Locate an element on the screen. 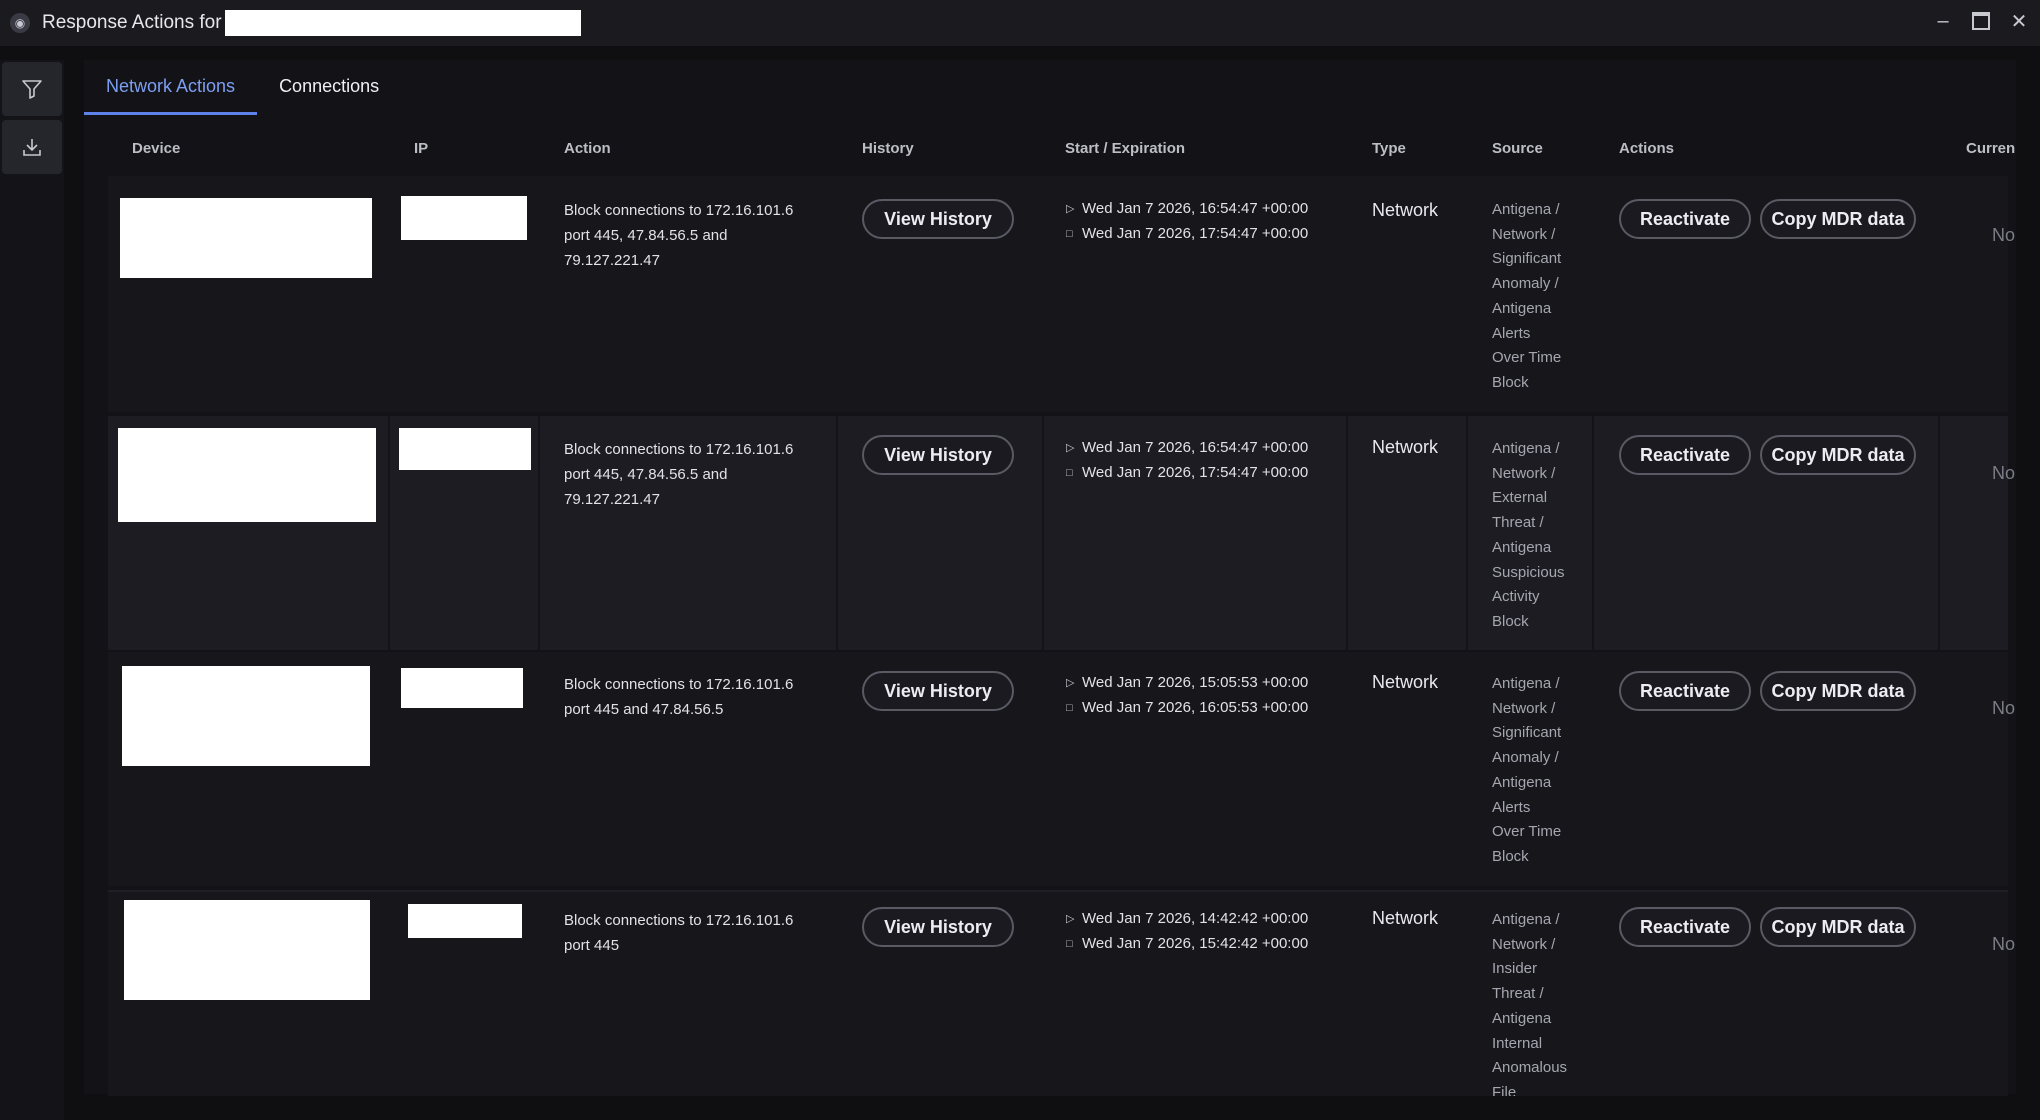  column-header-current: Curren is located at coordinates (1990, 148).